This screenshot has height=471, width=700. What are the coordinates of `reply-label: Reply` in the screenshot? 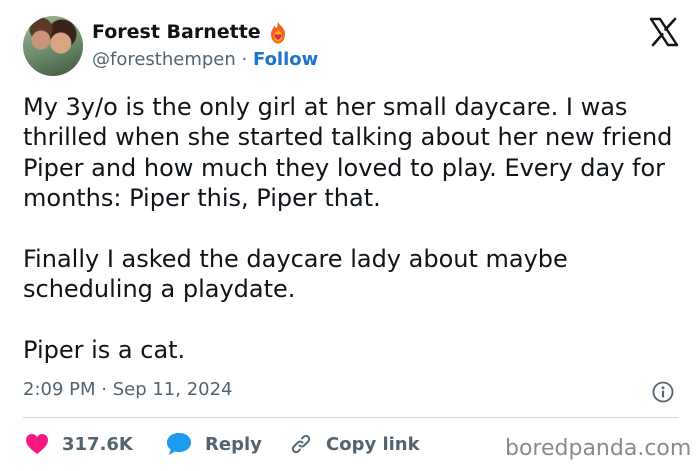 It's located at (233, 444).